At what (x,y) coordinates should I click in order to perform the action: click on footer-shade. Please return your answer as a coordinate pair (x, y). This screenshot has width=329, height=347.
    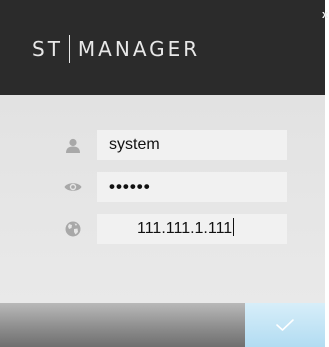
    Looking at the image, I should click on (122, 325).